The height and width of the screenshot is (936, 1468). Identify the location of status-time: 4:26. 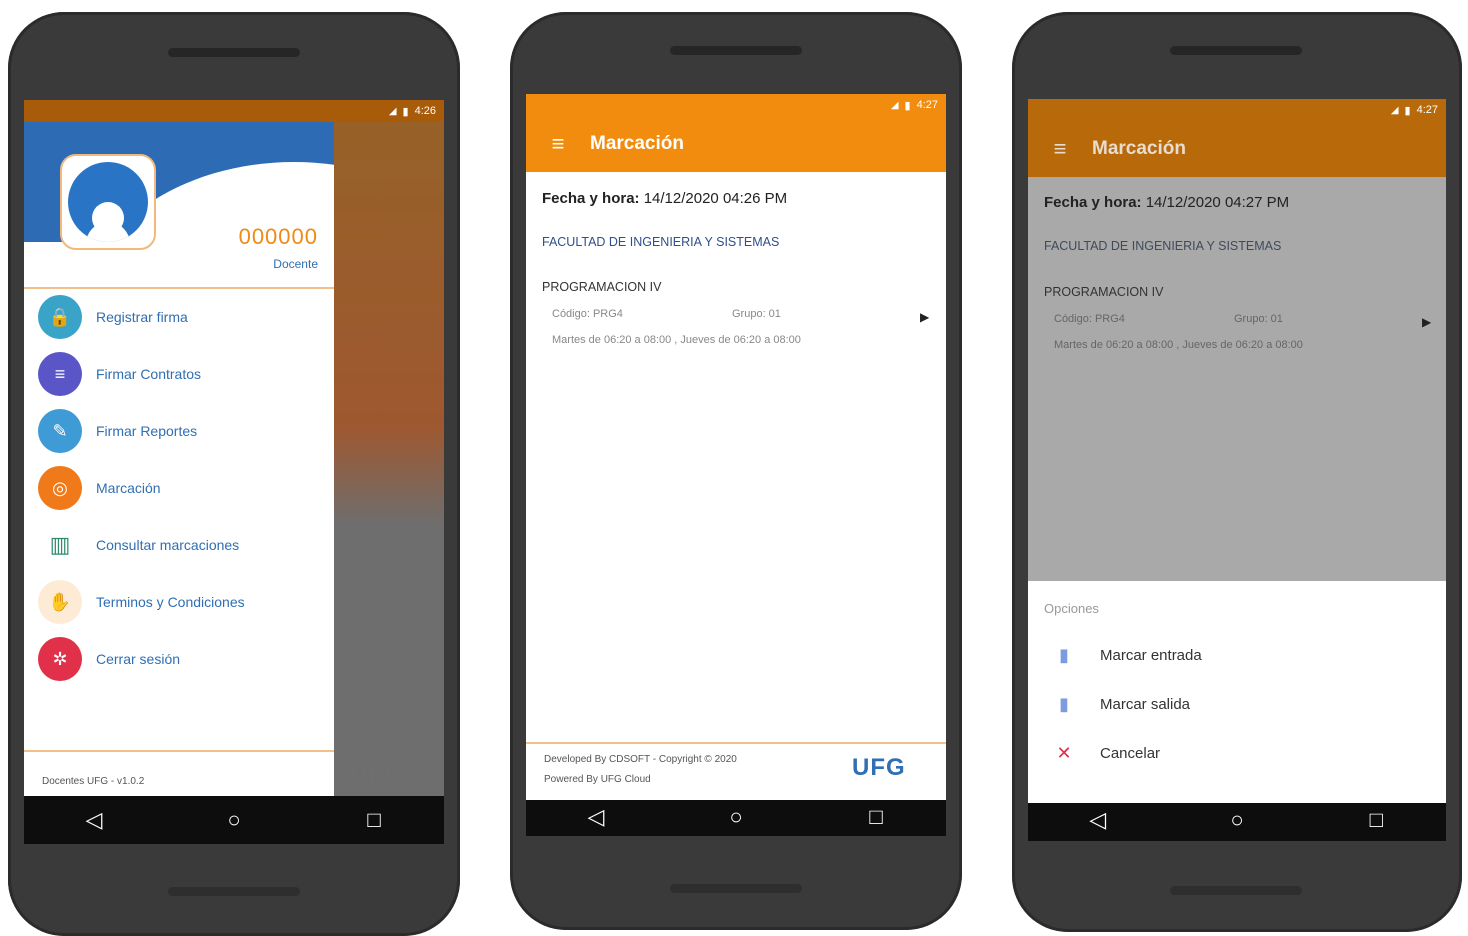
(425, 111).